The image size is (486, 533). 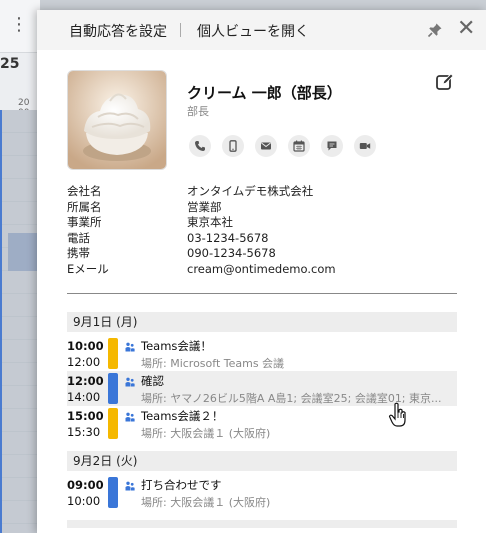 I want to click on event-item: 10:00 12:00 Teams会議！ 場所: Microsoft Teams 会議, so click(x=262, y=353).